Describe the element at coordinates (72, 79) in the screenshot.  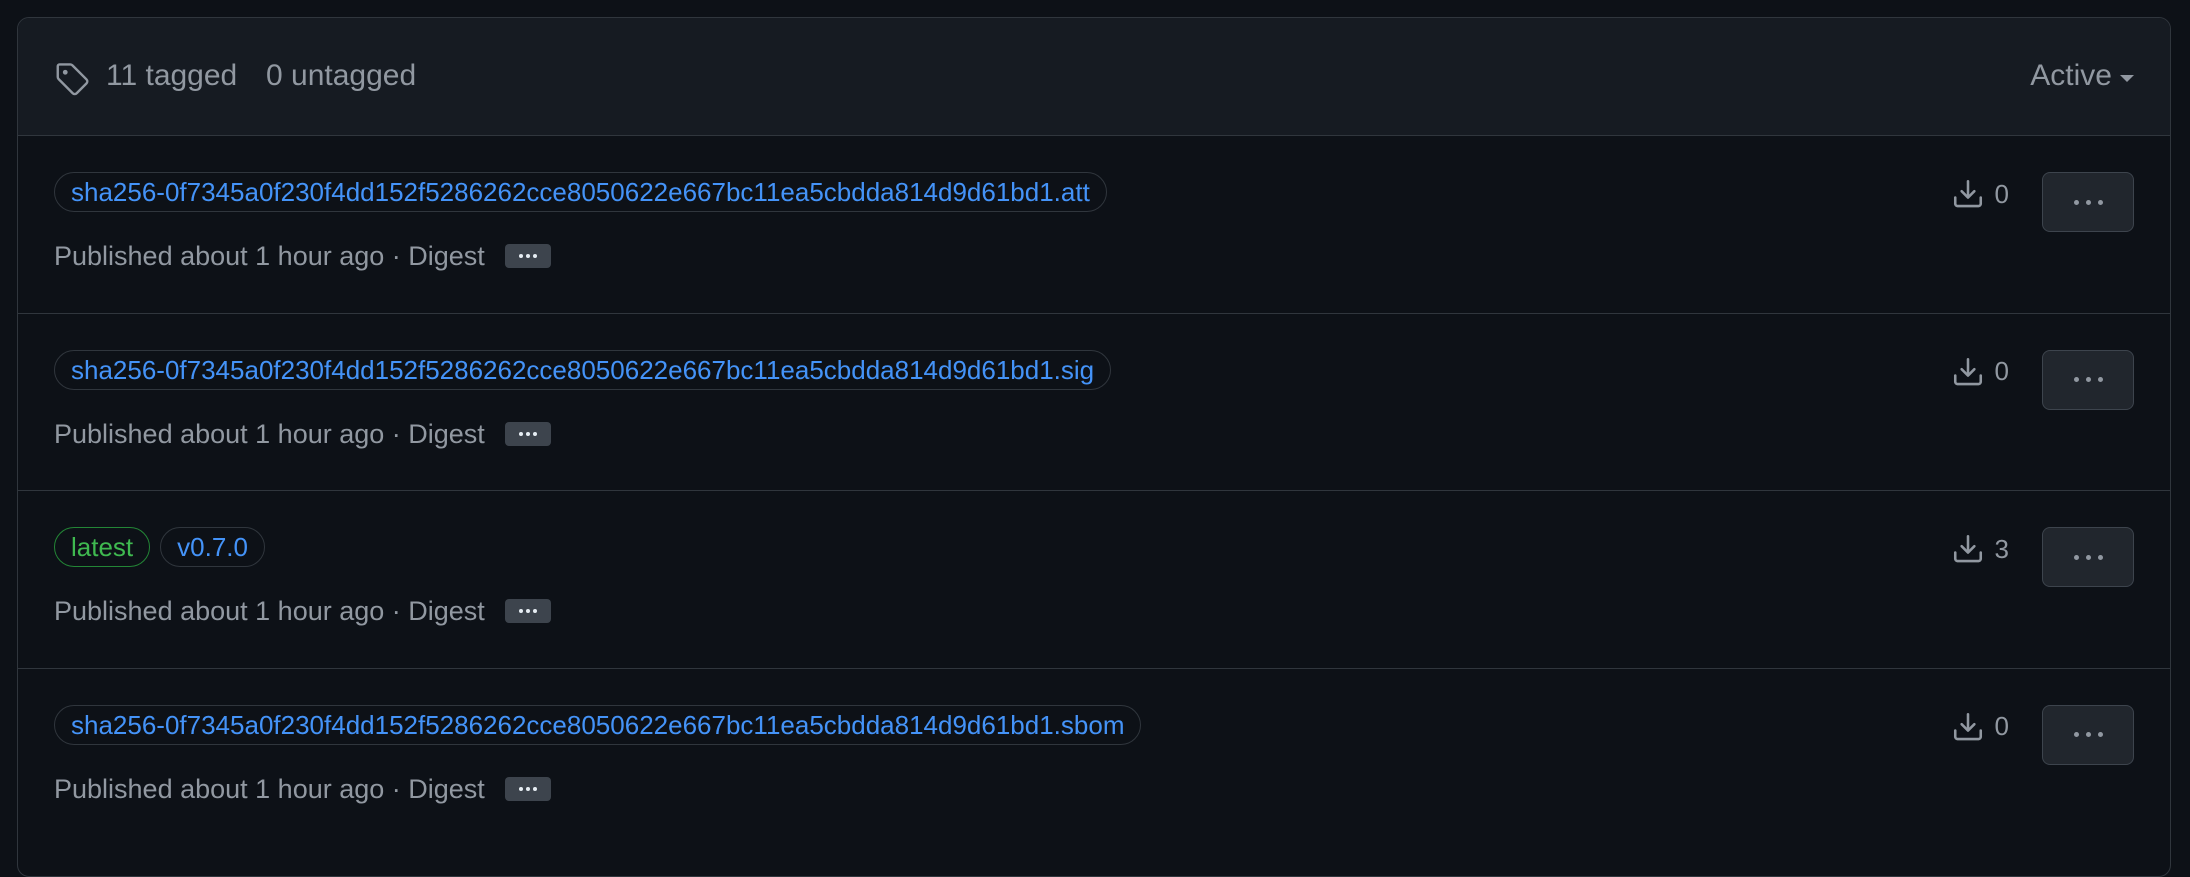
I see `tag-icon` at that location.